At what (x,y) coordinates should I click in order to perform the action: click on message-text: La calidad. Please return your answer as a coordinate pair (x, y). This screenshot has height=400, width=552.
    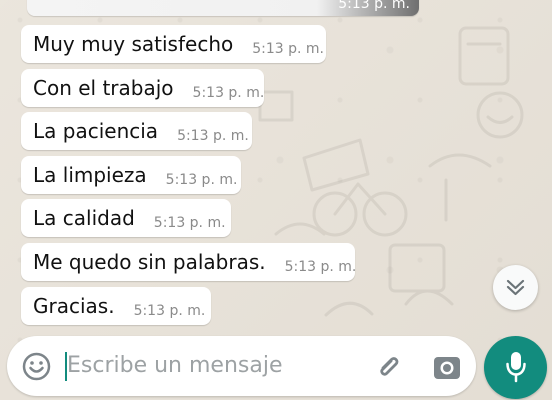
    Looking at the image, I should click on (84, 218).